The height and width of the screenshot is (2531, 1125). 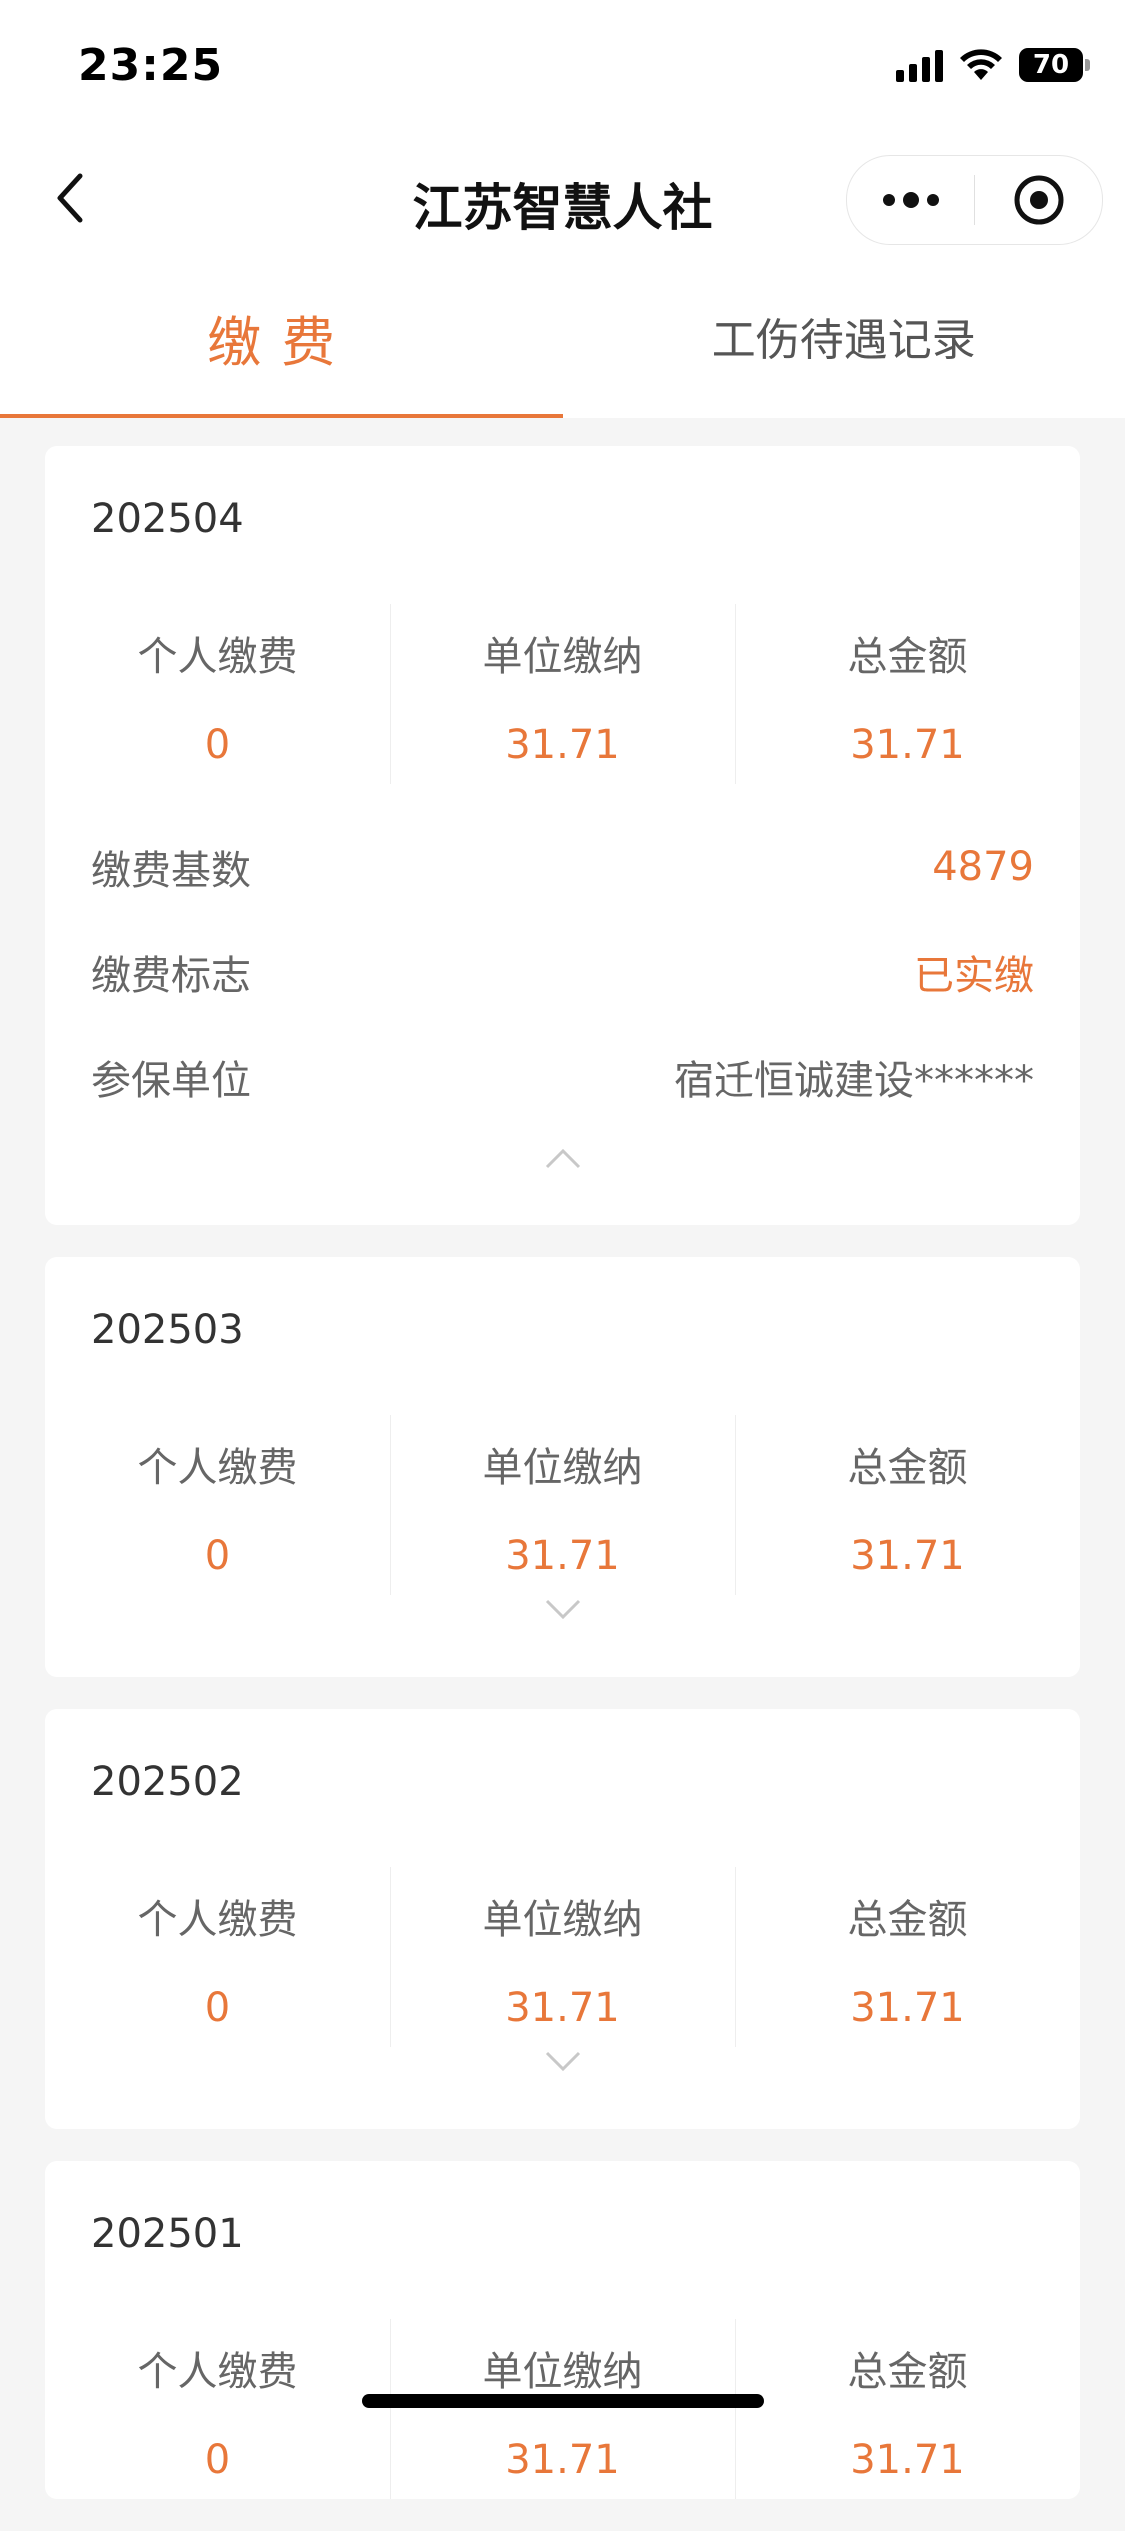 I want to click on mini-program-capsule, so click(x=974, y=200).